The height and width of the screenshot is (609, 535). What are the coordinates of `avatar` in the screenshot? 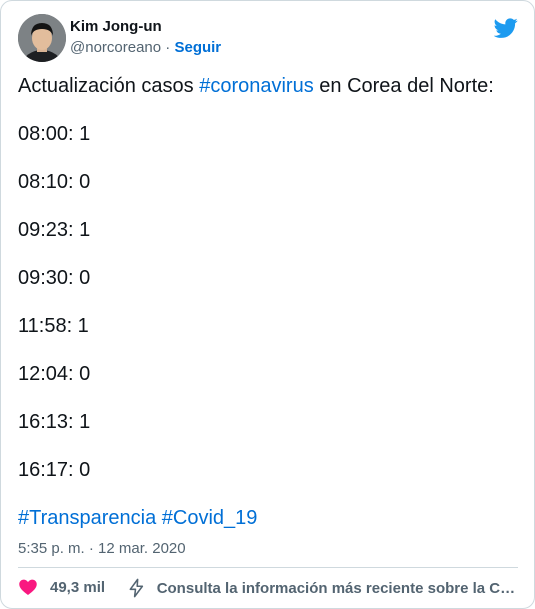 It's located at (42, 38).